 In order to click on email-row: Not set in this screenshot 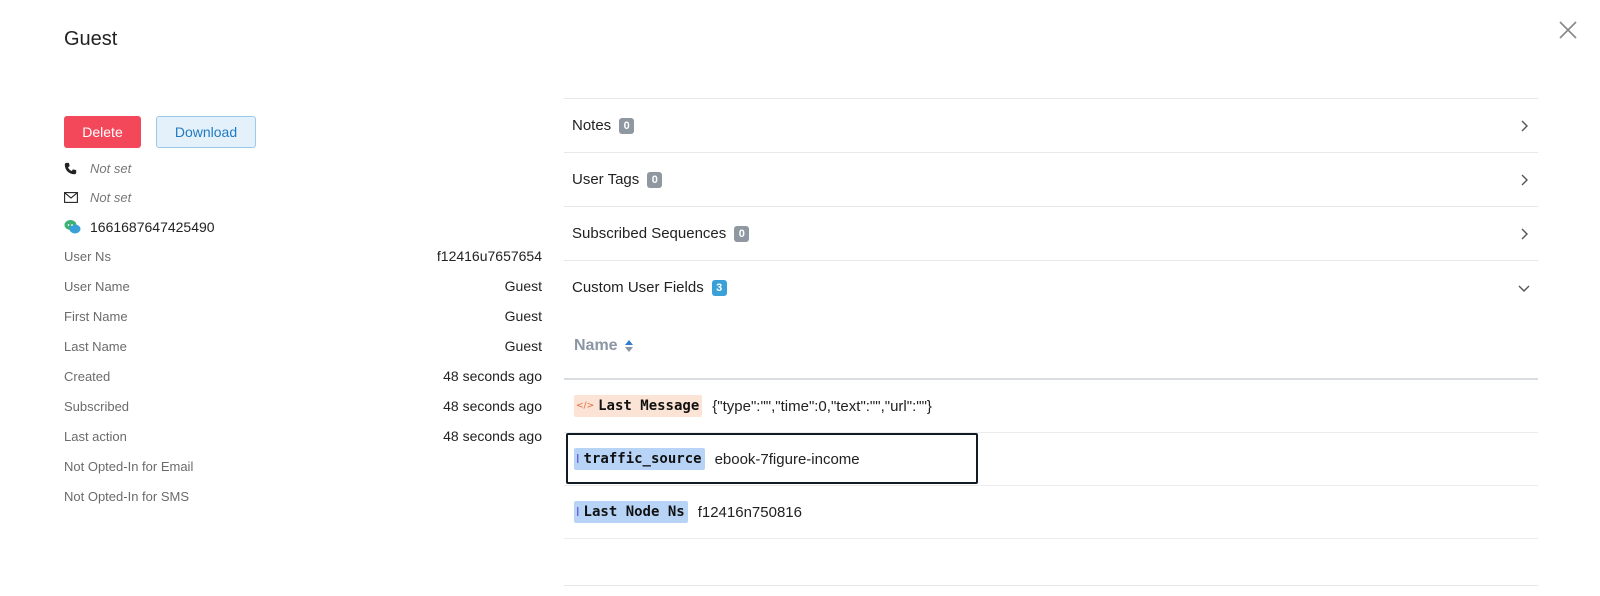, I will do `click(303, 197)`.